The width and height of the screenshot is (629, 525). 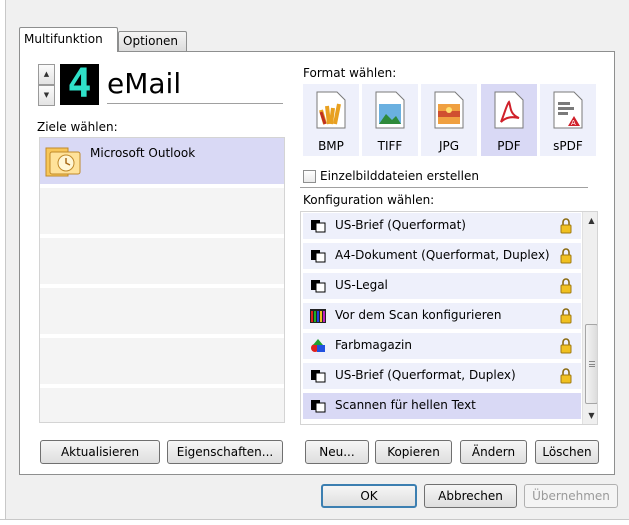 What do you see at coordinates (309, 176) in the screenshot?
I see `single-image-checkbox` at bounding box center [309, 176].